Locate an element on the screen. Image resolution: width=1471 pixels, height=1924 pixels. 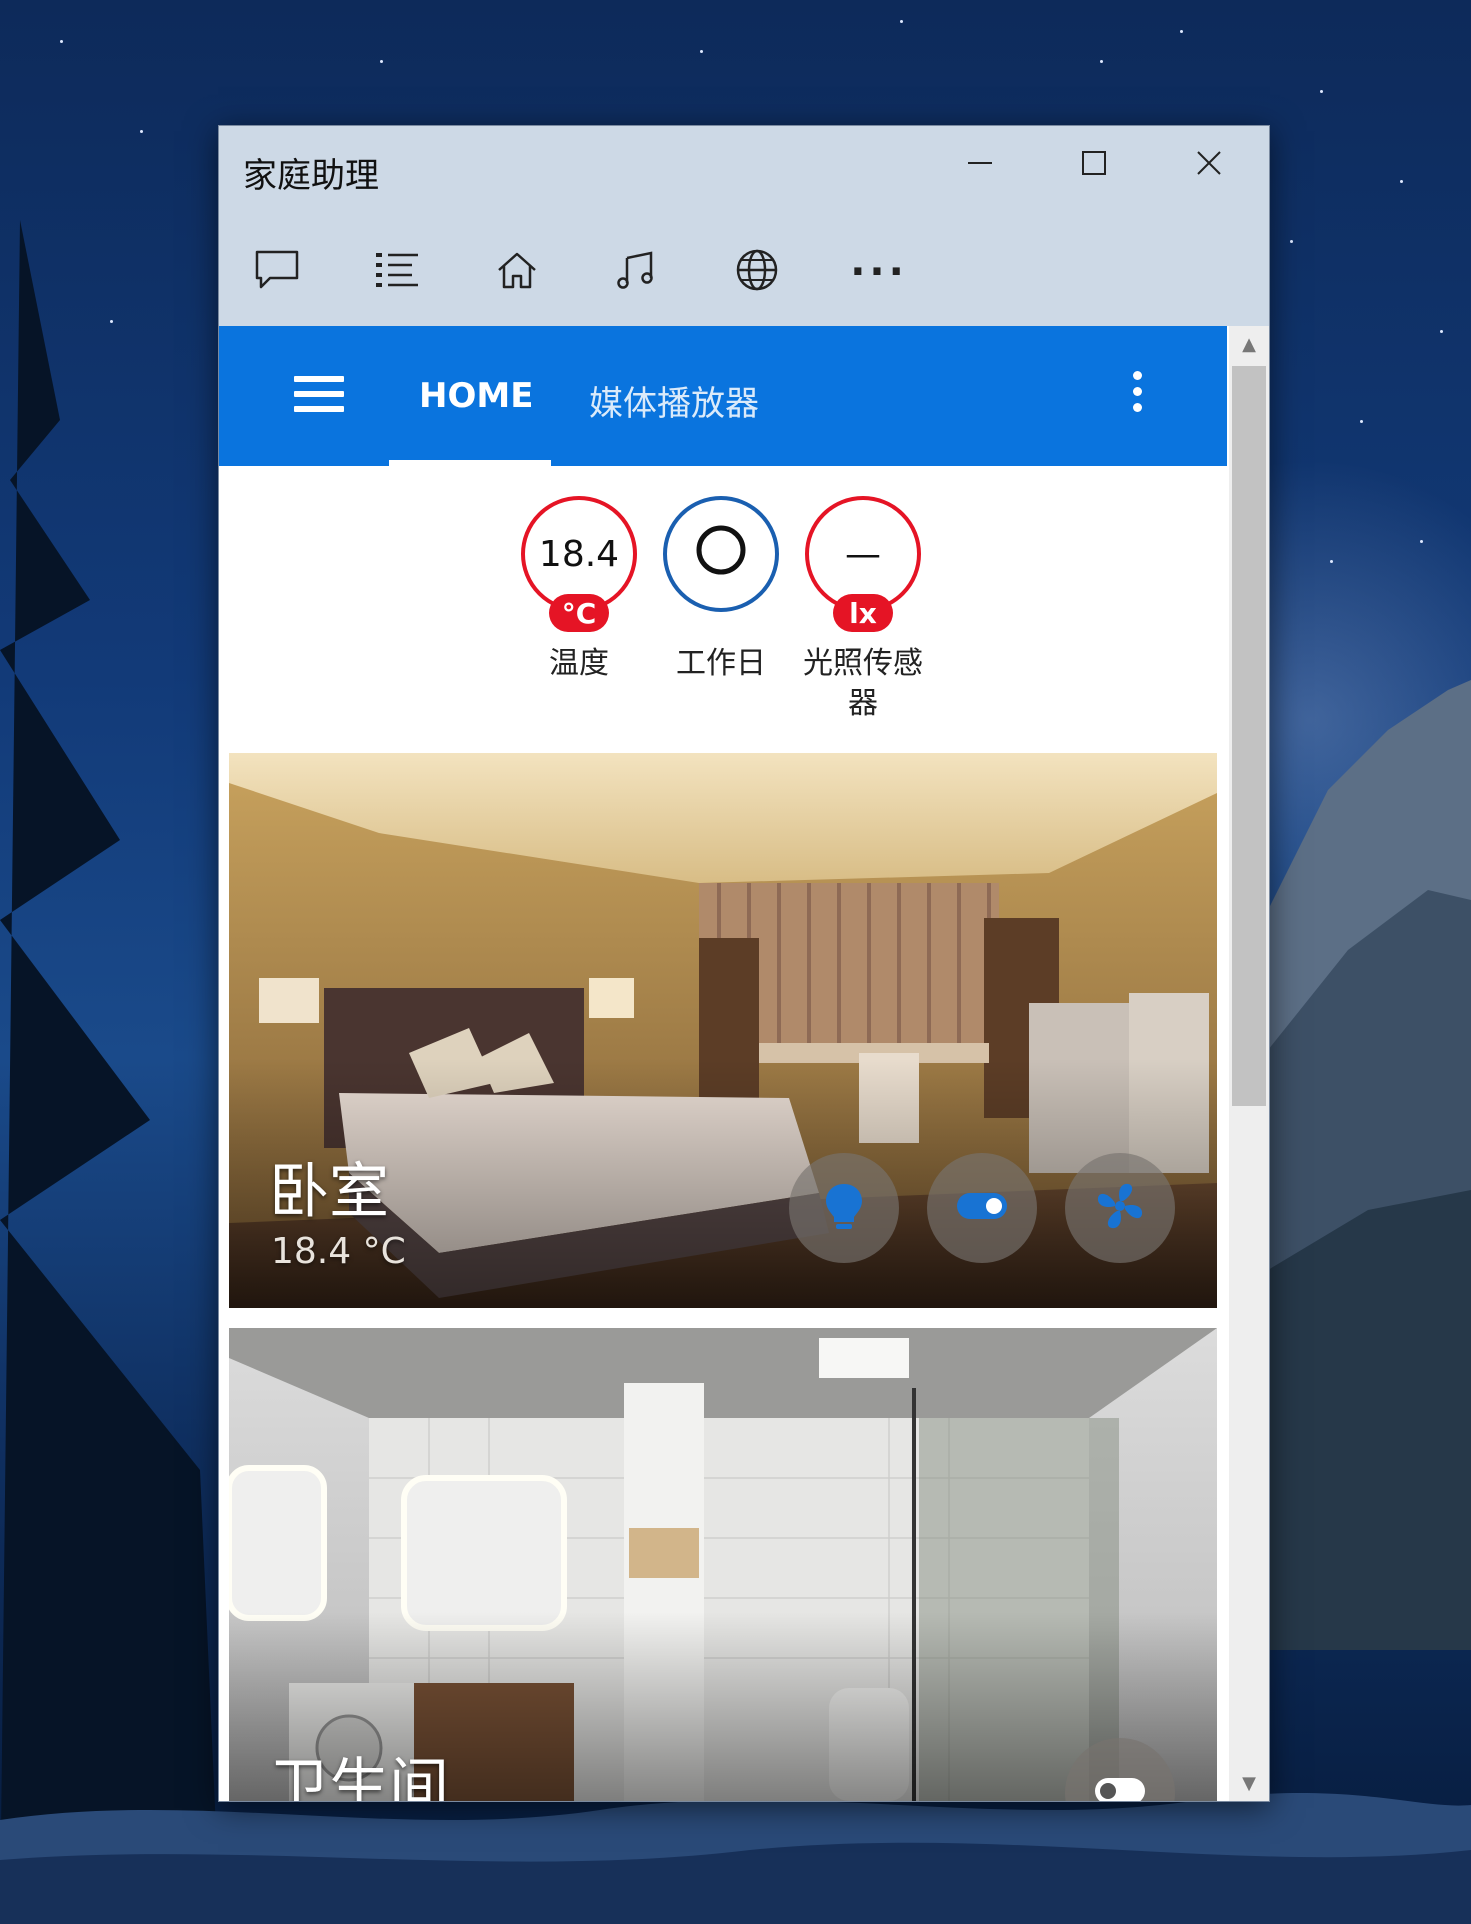
light-toggle-button is located at coordinates (844, 1208).